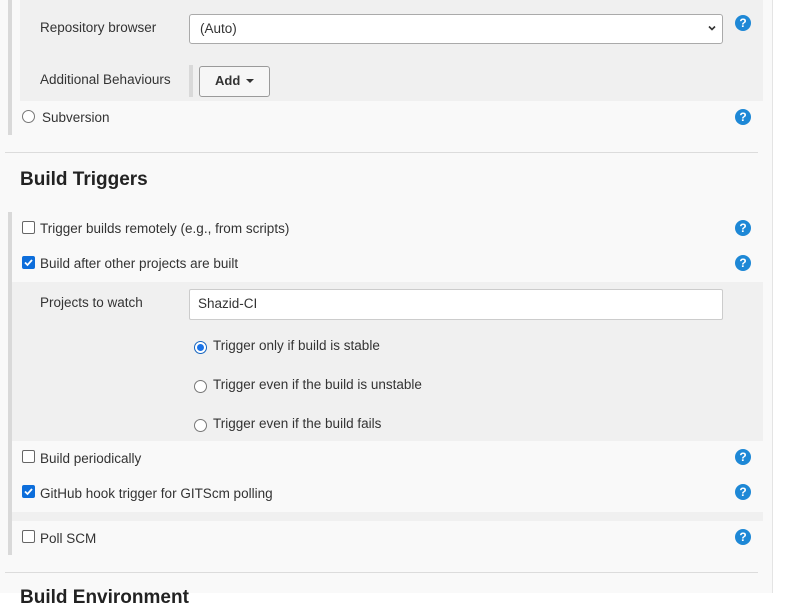 The height and width of the screenshot is (609, 793). I want to click on poll-scm-label: Poll SCM, so click(68, 538).